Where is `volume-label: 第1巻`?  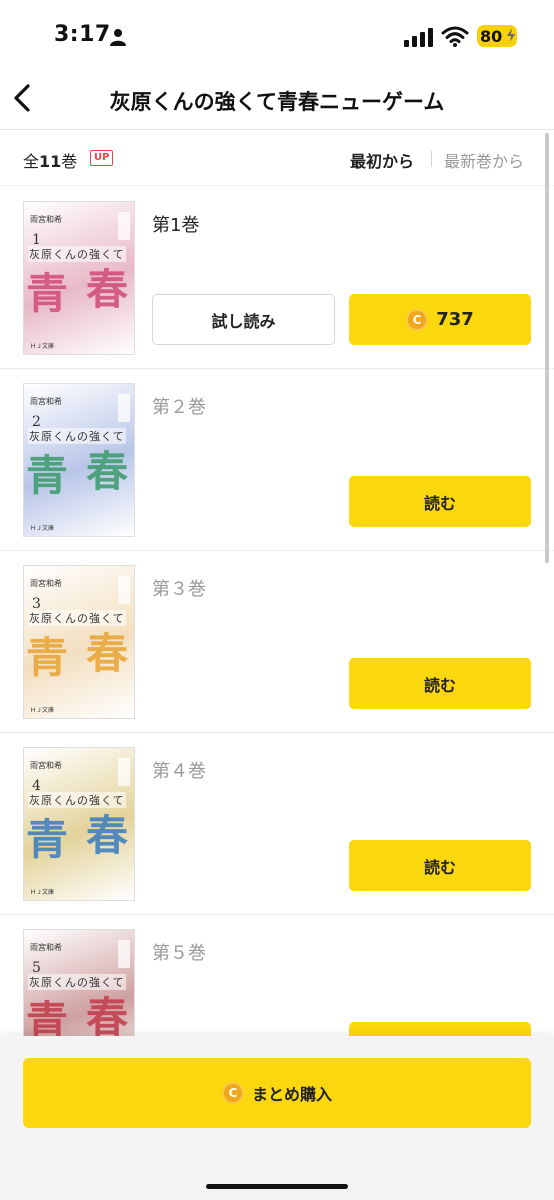 volume-label: 第1巻 is located at coordinates (176, 225).